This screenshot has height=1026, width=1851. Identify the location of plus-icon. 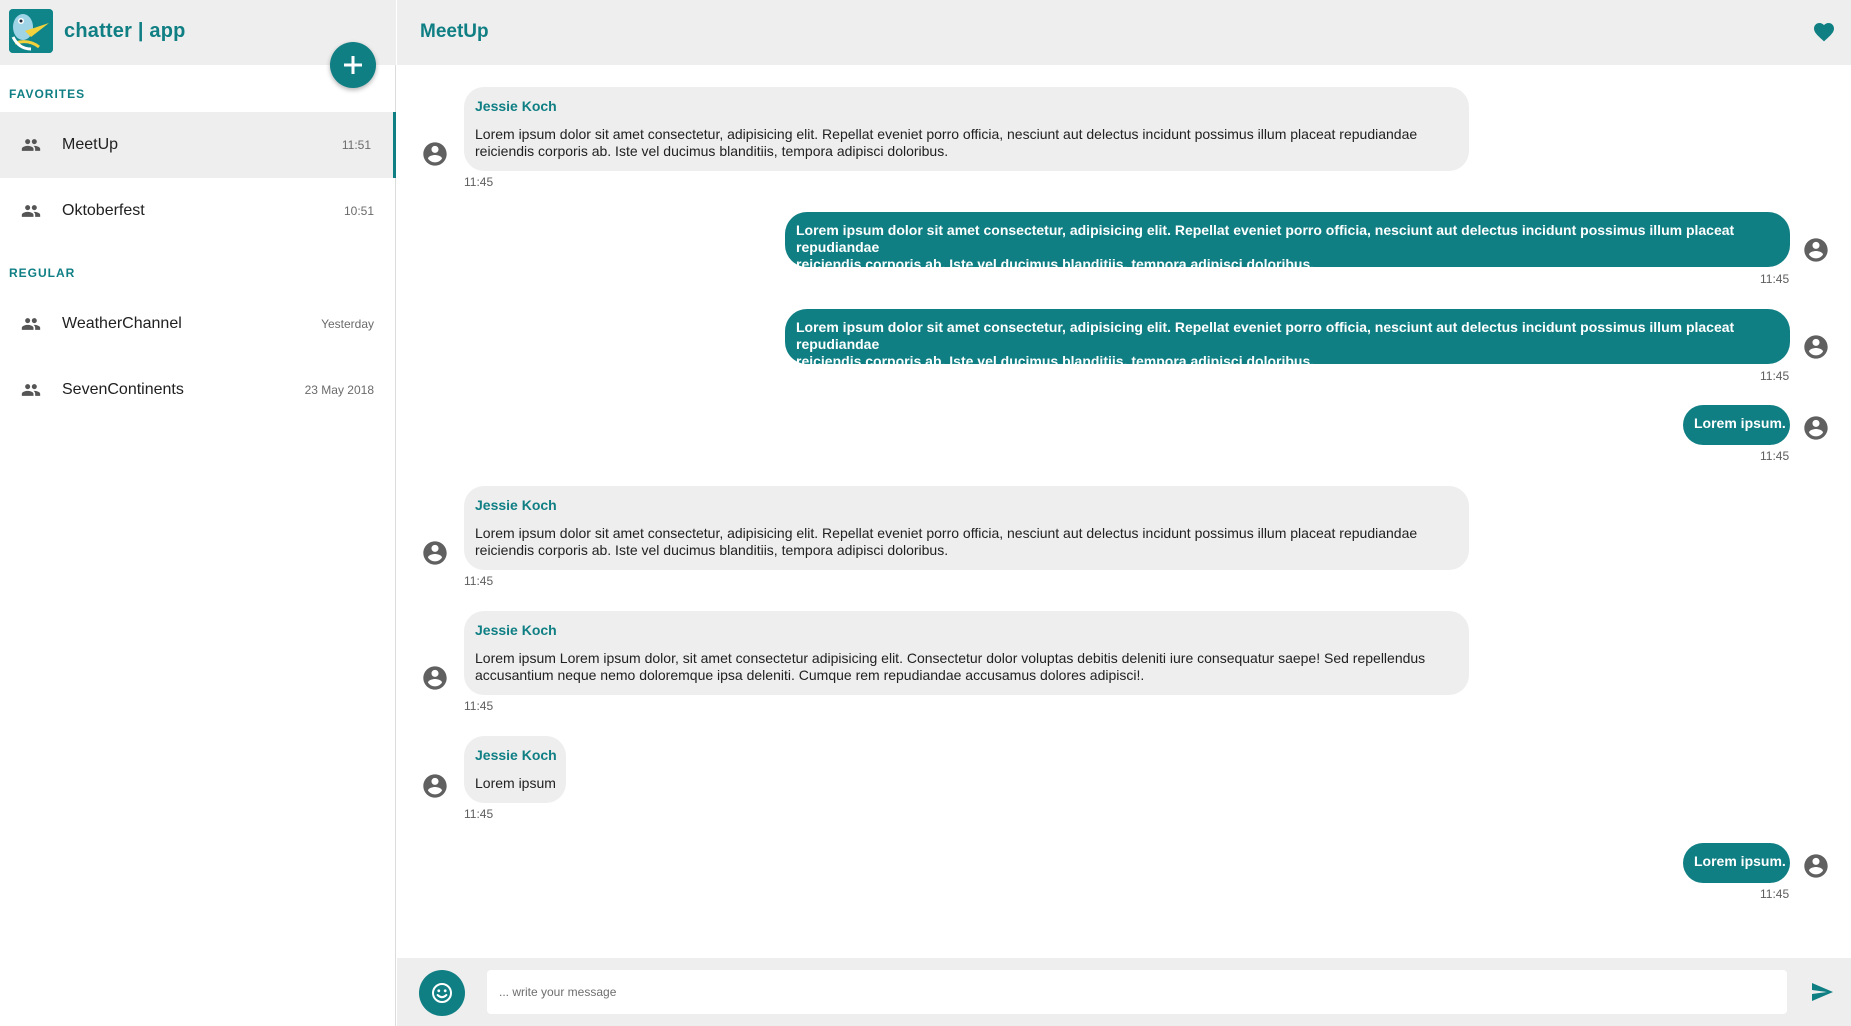
(353, 65).